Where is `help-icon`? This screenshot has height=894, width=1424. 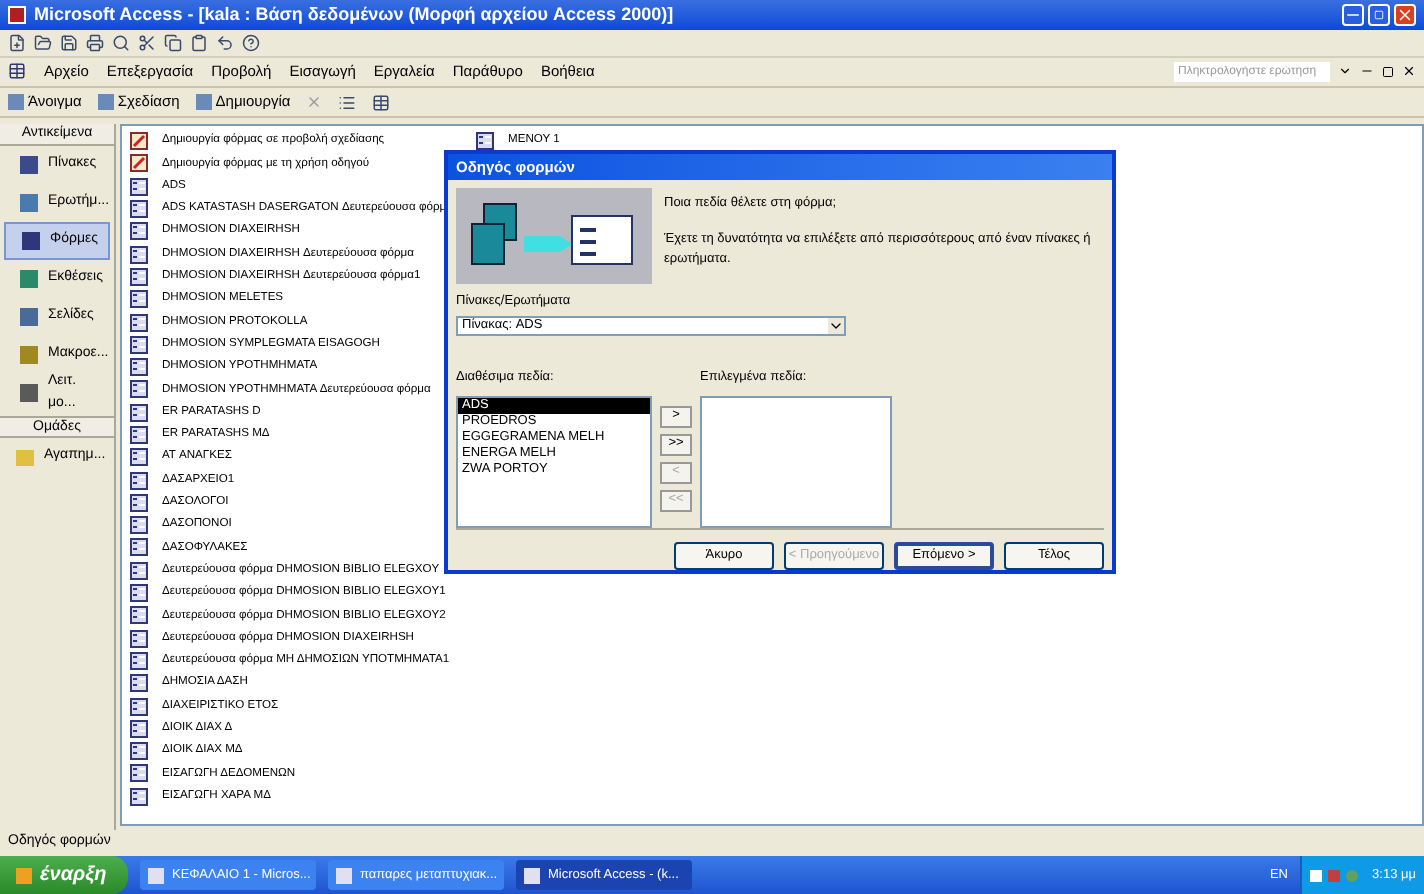 help-icon is located at coordinates (251, 43).